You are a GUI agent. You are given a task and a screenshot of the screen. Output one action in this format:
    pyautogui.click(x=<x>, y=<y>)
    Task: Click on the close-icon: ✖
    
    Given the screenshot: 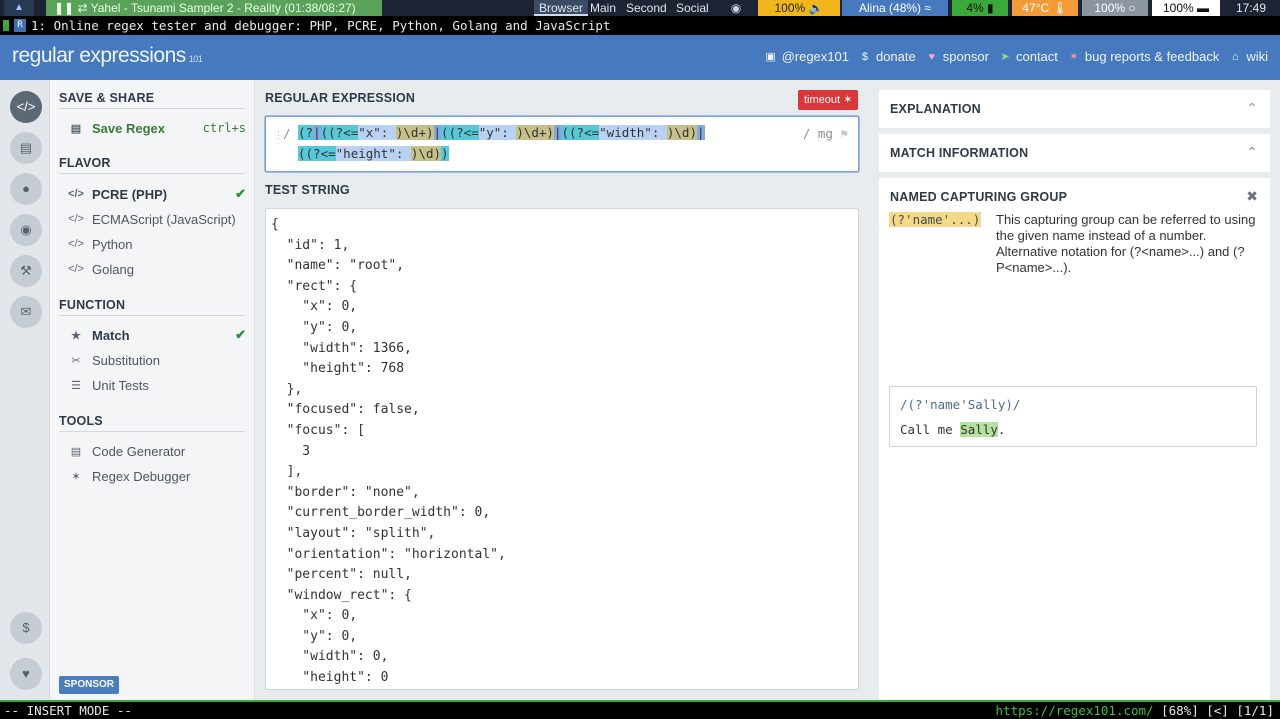 What is the action you would take?
    pyautogui.click(x=1252, y=196)
    